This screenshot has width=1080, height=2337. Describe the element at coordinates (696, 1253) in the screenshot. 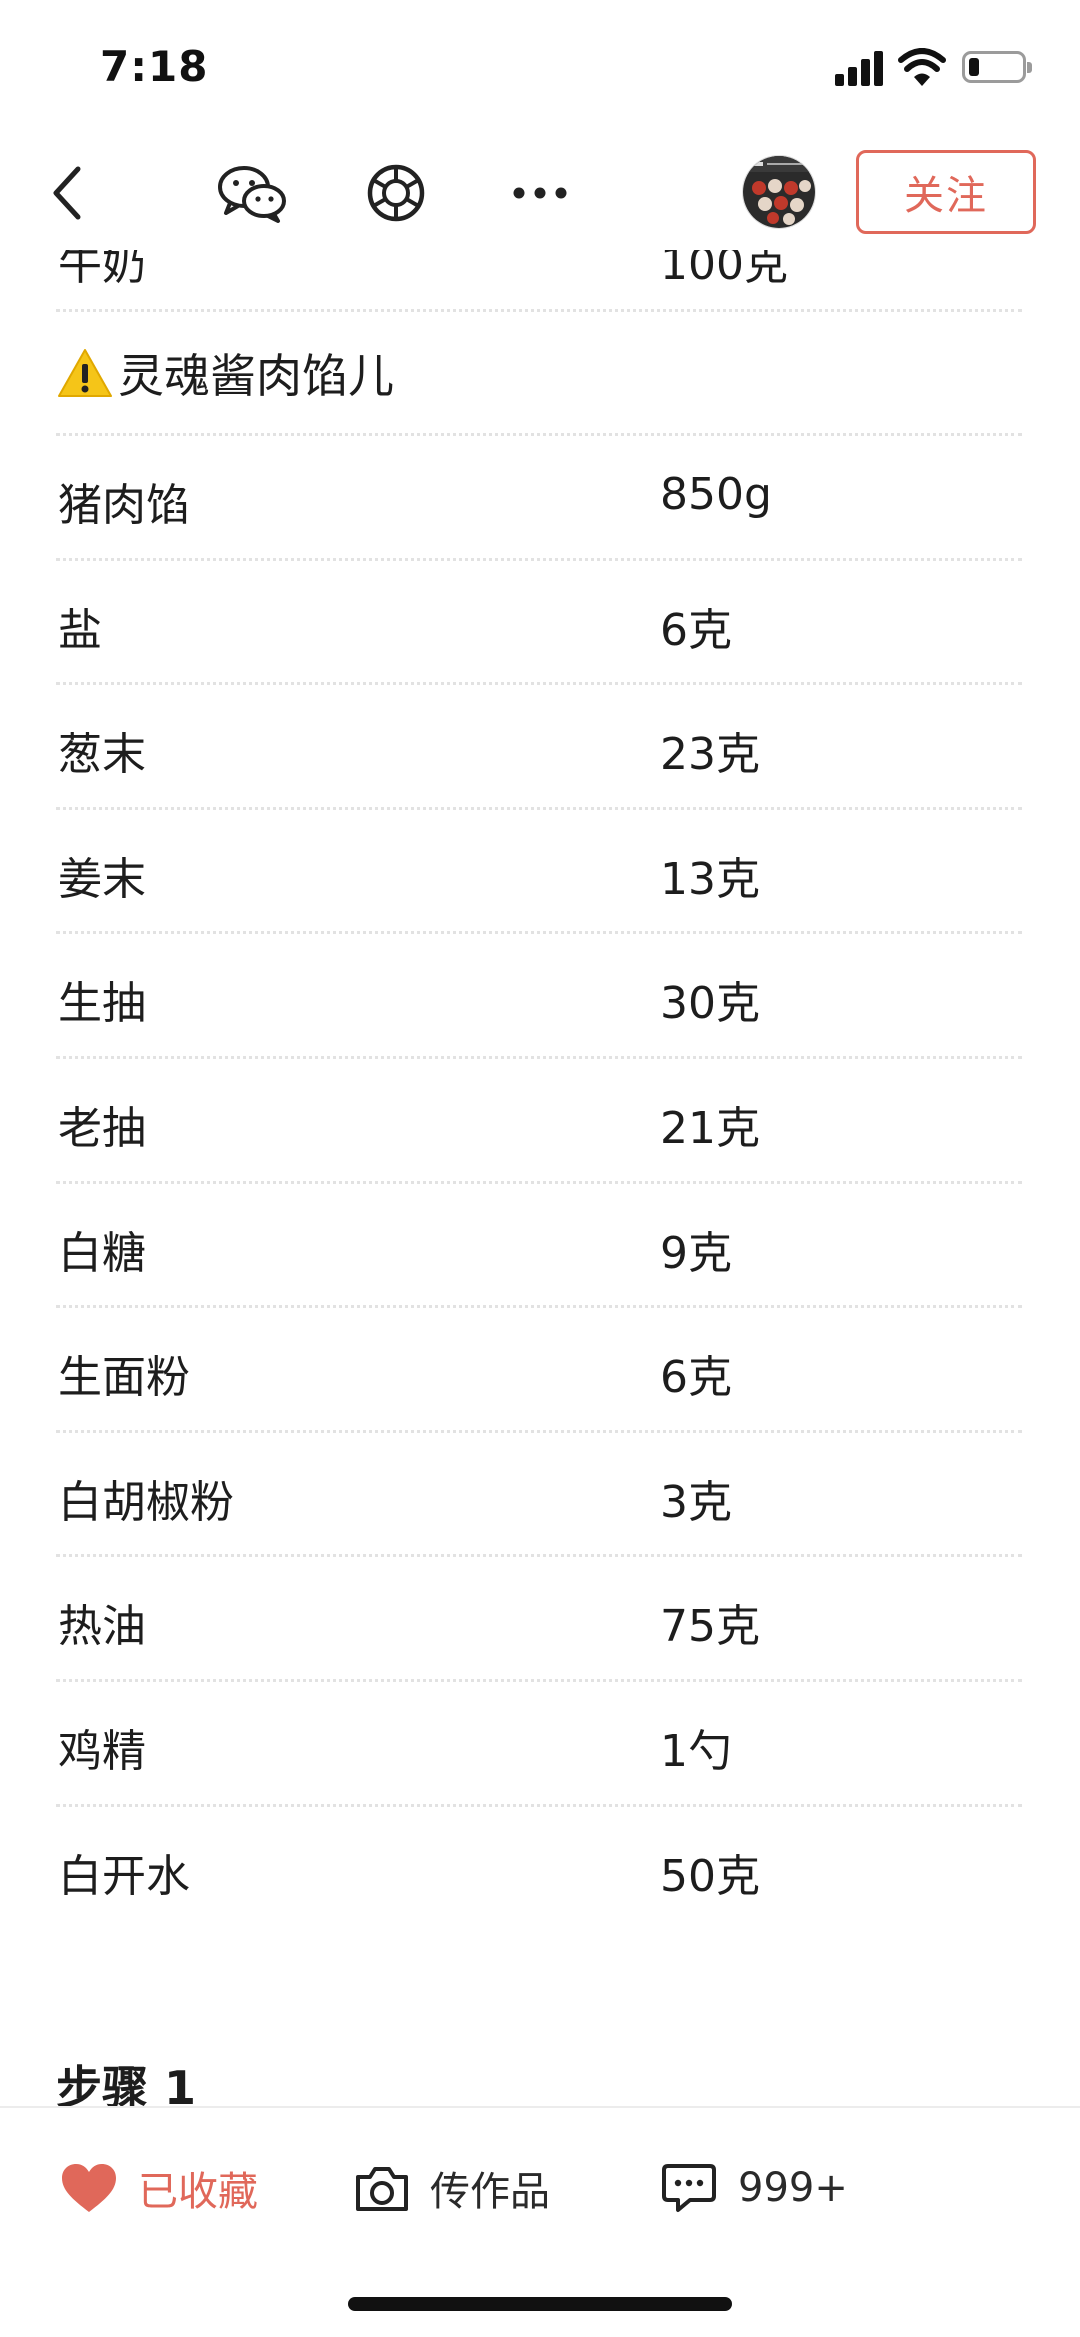

I see `ingredient-amount: 9克` at that location.